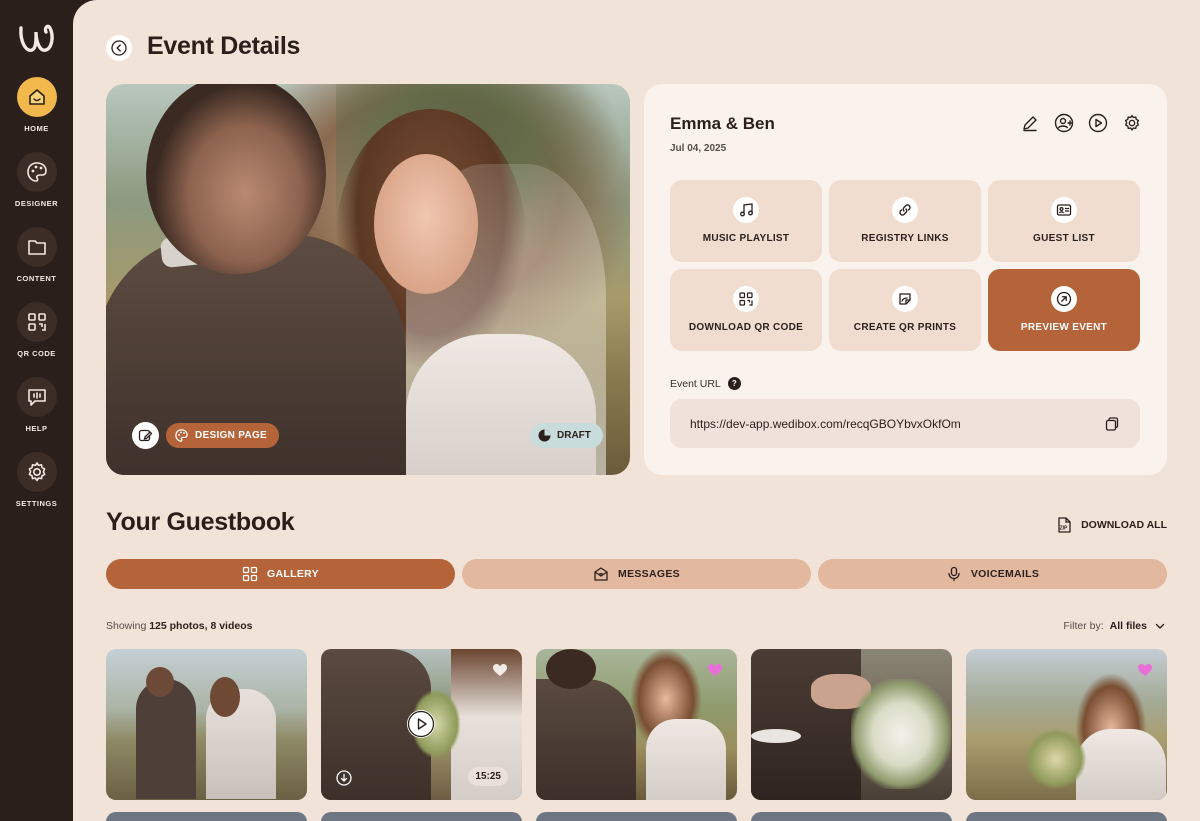 The height and width of the screenshot is (821, 1200). I want to click on play-button, so click(1098, 123).